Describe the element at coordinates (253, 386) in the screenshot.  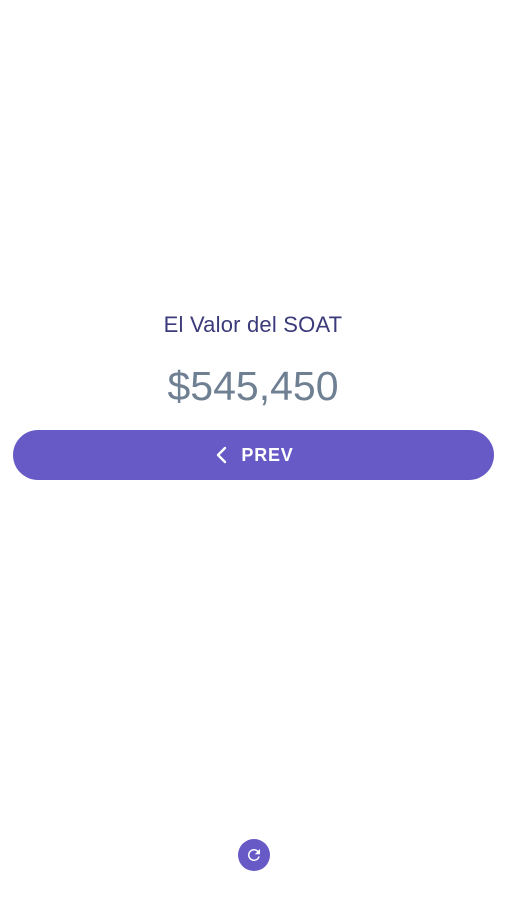
I see `soat-price: $545,450` at that location.